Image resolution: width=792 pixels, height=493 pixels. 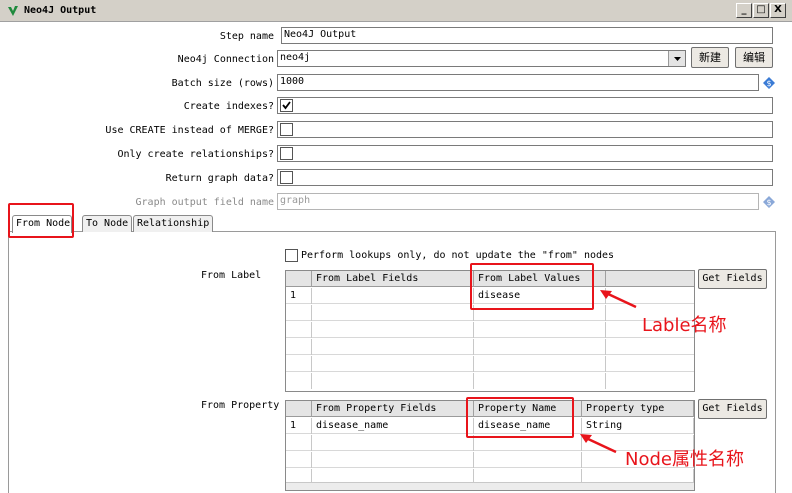 What do you see at coordinates (173, 223) in the screenshot?
I see `tab-relationship: Relationship` at bounding box center [173, 223].